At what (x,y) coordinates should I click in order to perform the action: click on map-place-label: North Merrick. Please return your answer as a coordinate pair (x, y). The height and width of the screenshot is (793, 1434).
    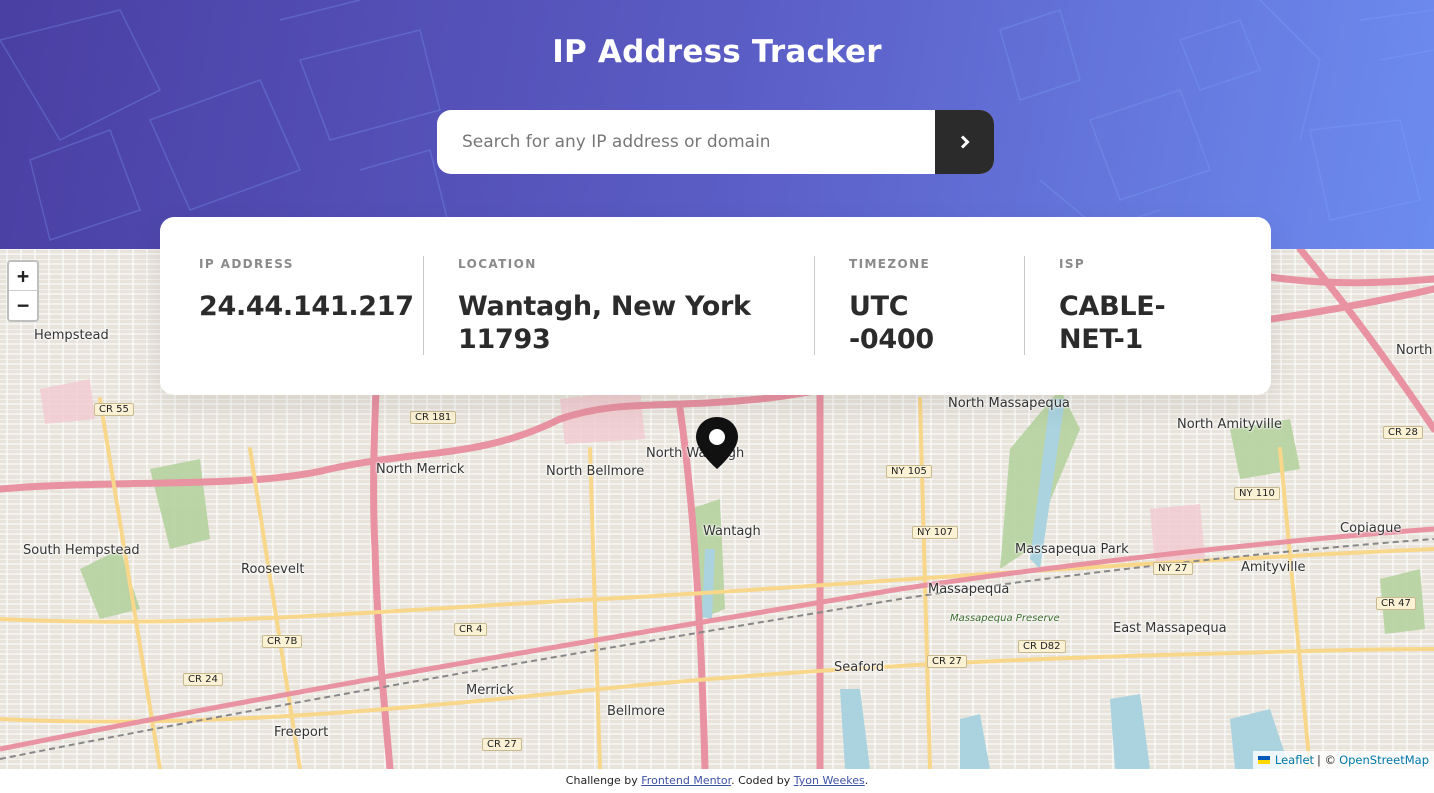
    Looking at the image, I should click on (420, 469).